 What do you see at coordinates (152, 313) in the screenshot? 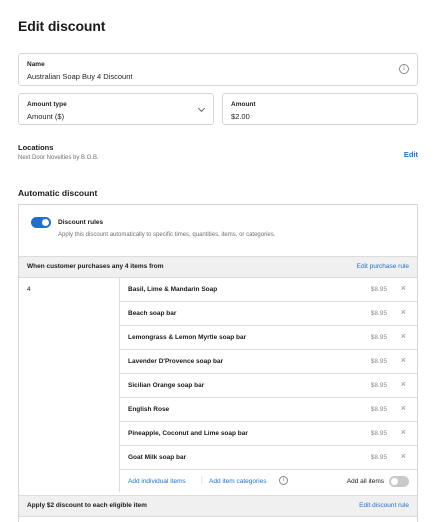
I see `item-name: Beach soap bar` at bounding box center [152, 313].